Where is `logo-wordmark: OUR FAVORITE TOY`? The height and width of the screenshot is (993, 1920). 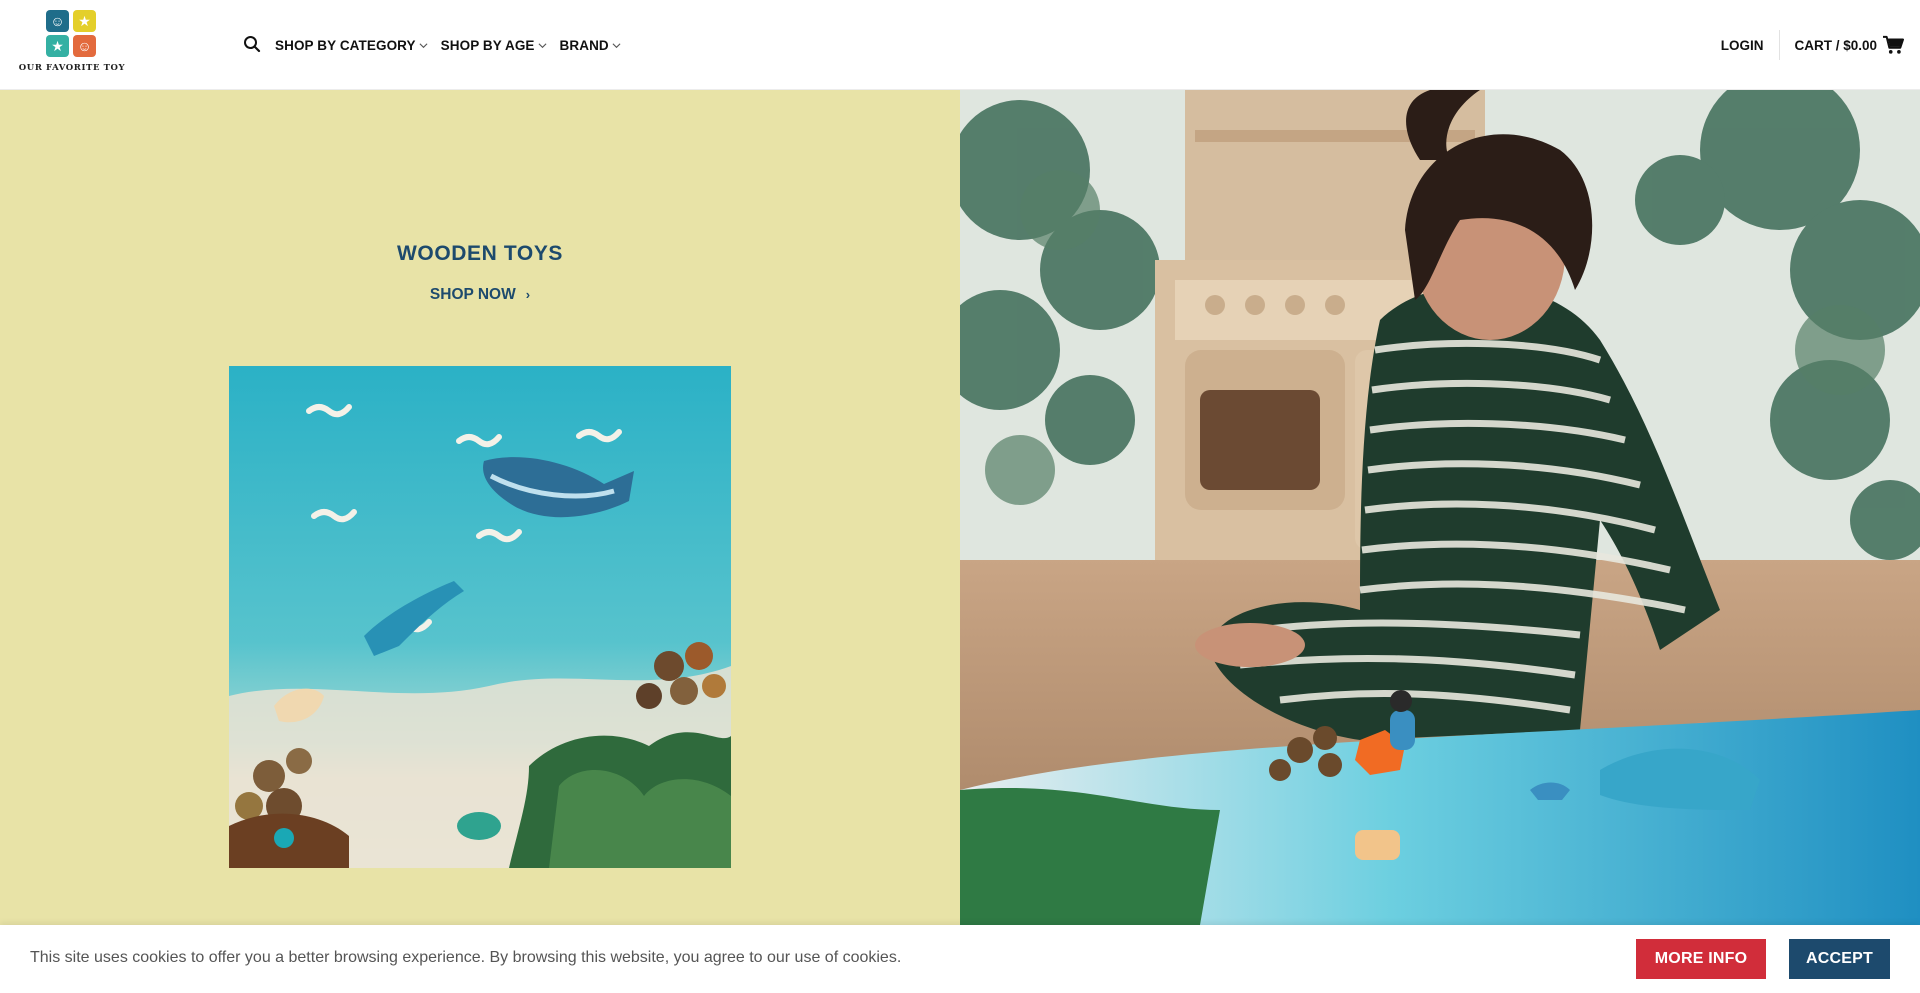
logo-wordmark: OUR FAVORITE TOY is located at coordinates (72, 68).